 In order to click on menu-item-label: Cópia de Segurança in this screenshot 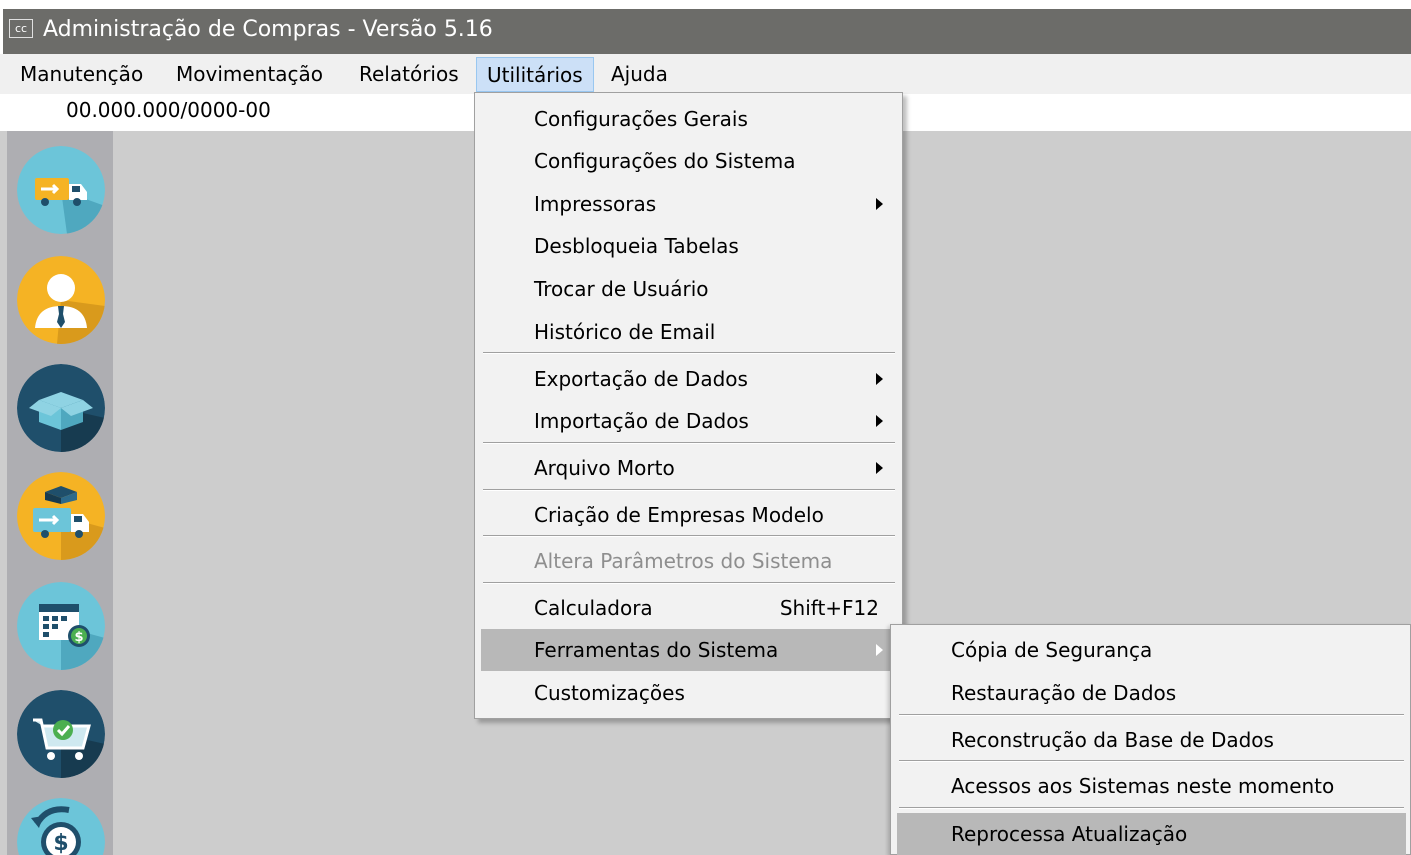, I will do `click(1052, 650)`.